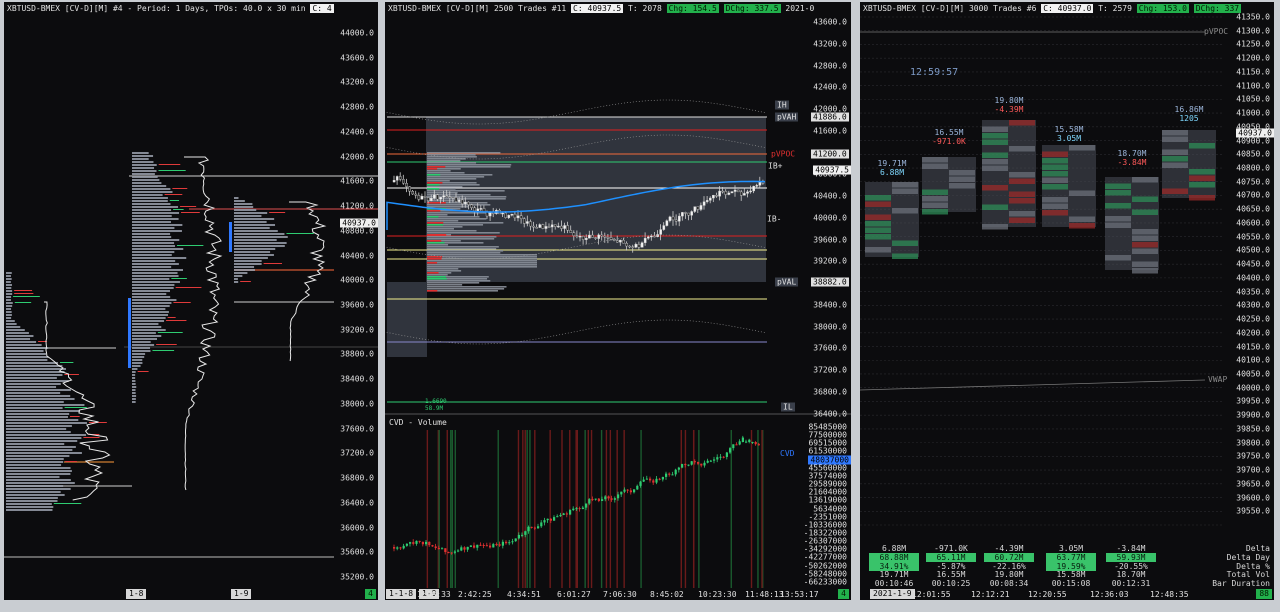  I want to click on middle-status-chip: 4, so click(843, 594).